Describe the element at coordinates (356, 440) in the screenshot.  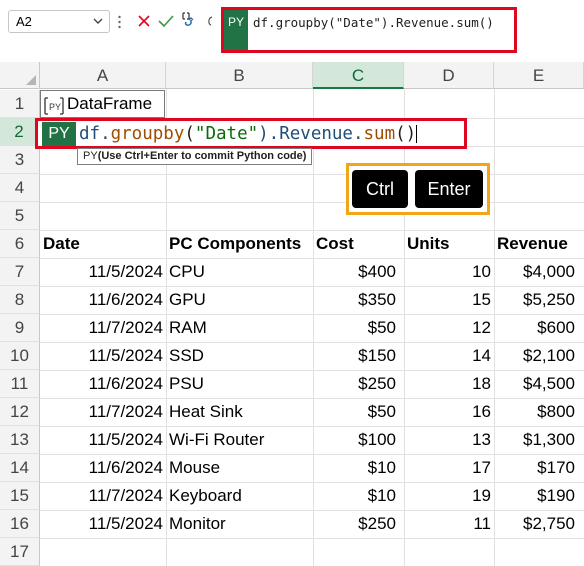
I see `cell-cost: $100` at that location.